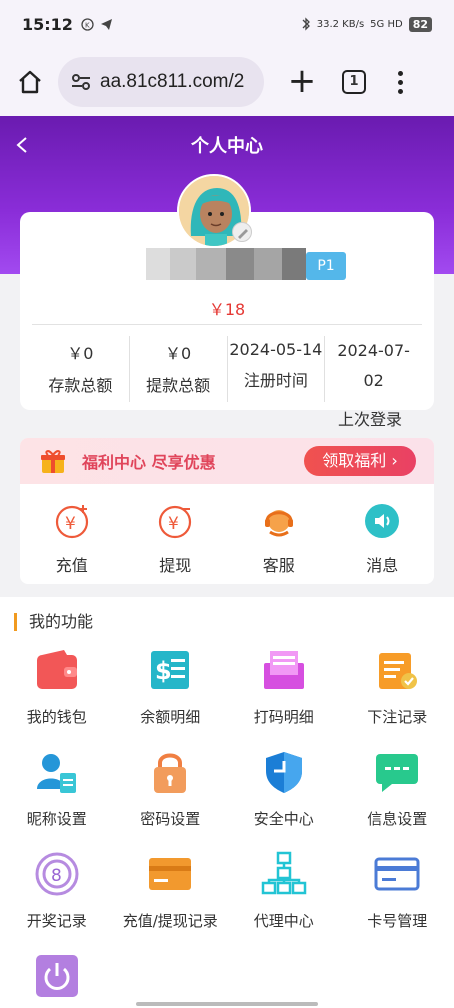  What do you see at coordinates (47, 24) in the screenshot?
I see `status-time: 15:12` at bounding box center [47, 24].